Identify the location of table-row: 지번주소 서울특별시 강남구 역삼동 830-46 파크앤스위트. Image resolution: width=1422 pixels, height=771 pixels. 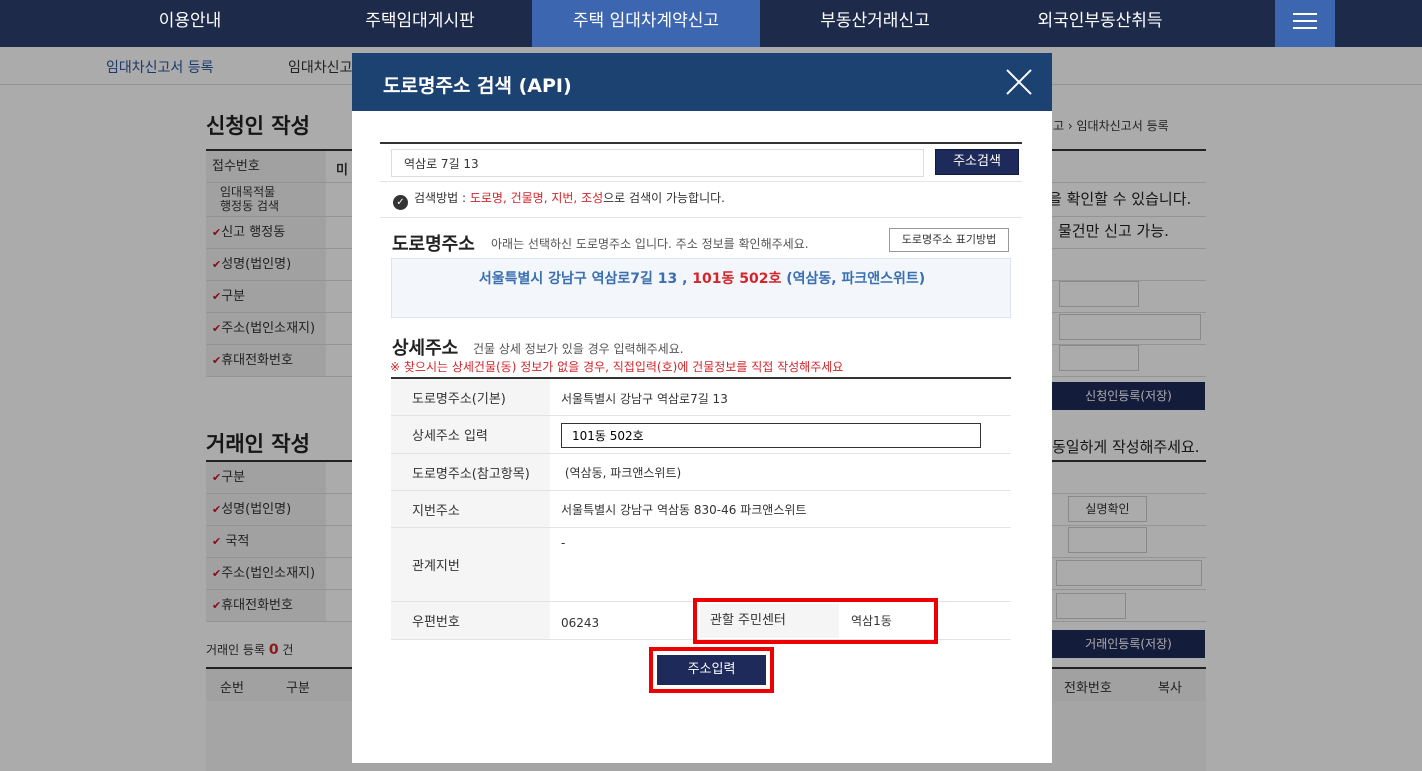
(701, 509).